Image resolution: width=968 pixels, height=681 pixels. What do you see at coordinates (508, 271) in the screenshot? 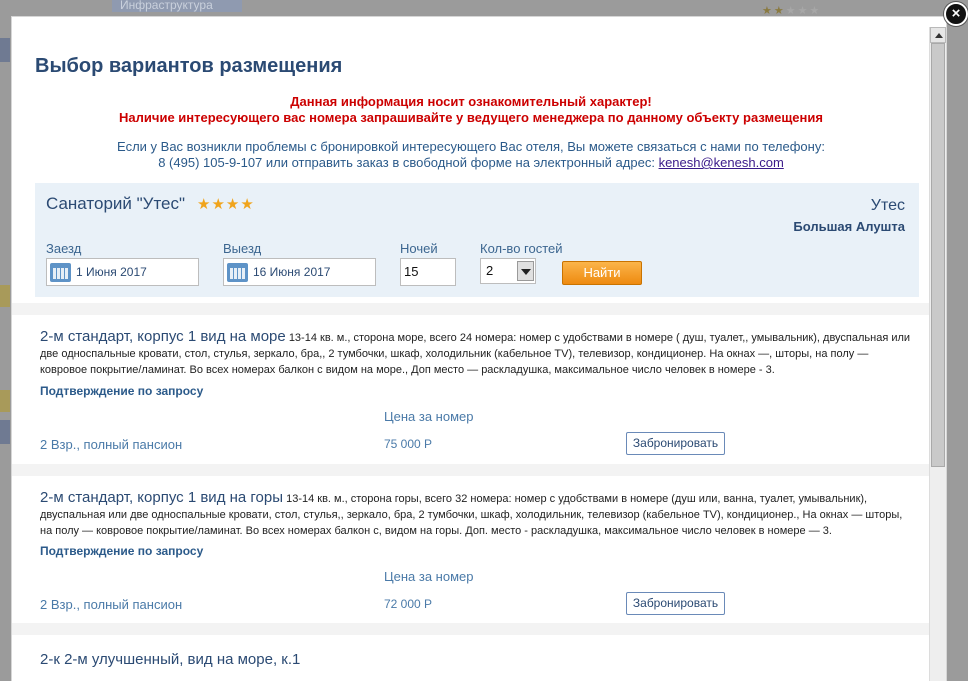
I see `guests-select: 2` at bounding box center [508, 271].